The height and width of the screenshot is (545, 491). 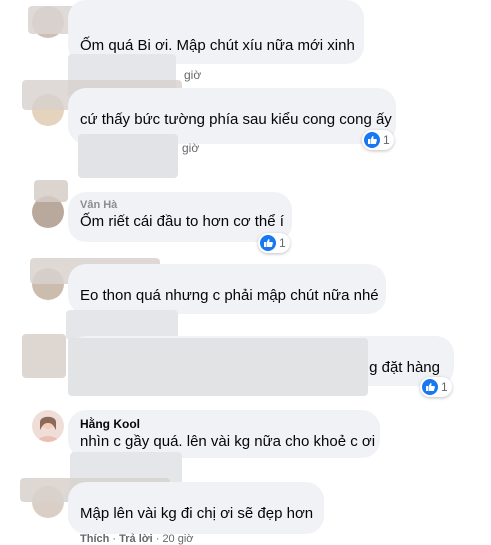 I want to click on reply-link: Trả lời, so click(x=136, y=539).